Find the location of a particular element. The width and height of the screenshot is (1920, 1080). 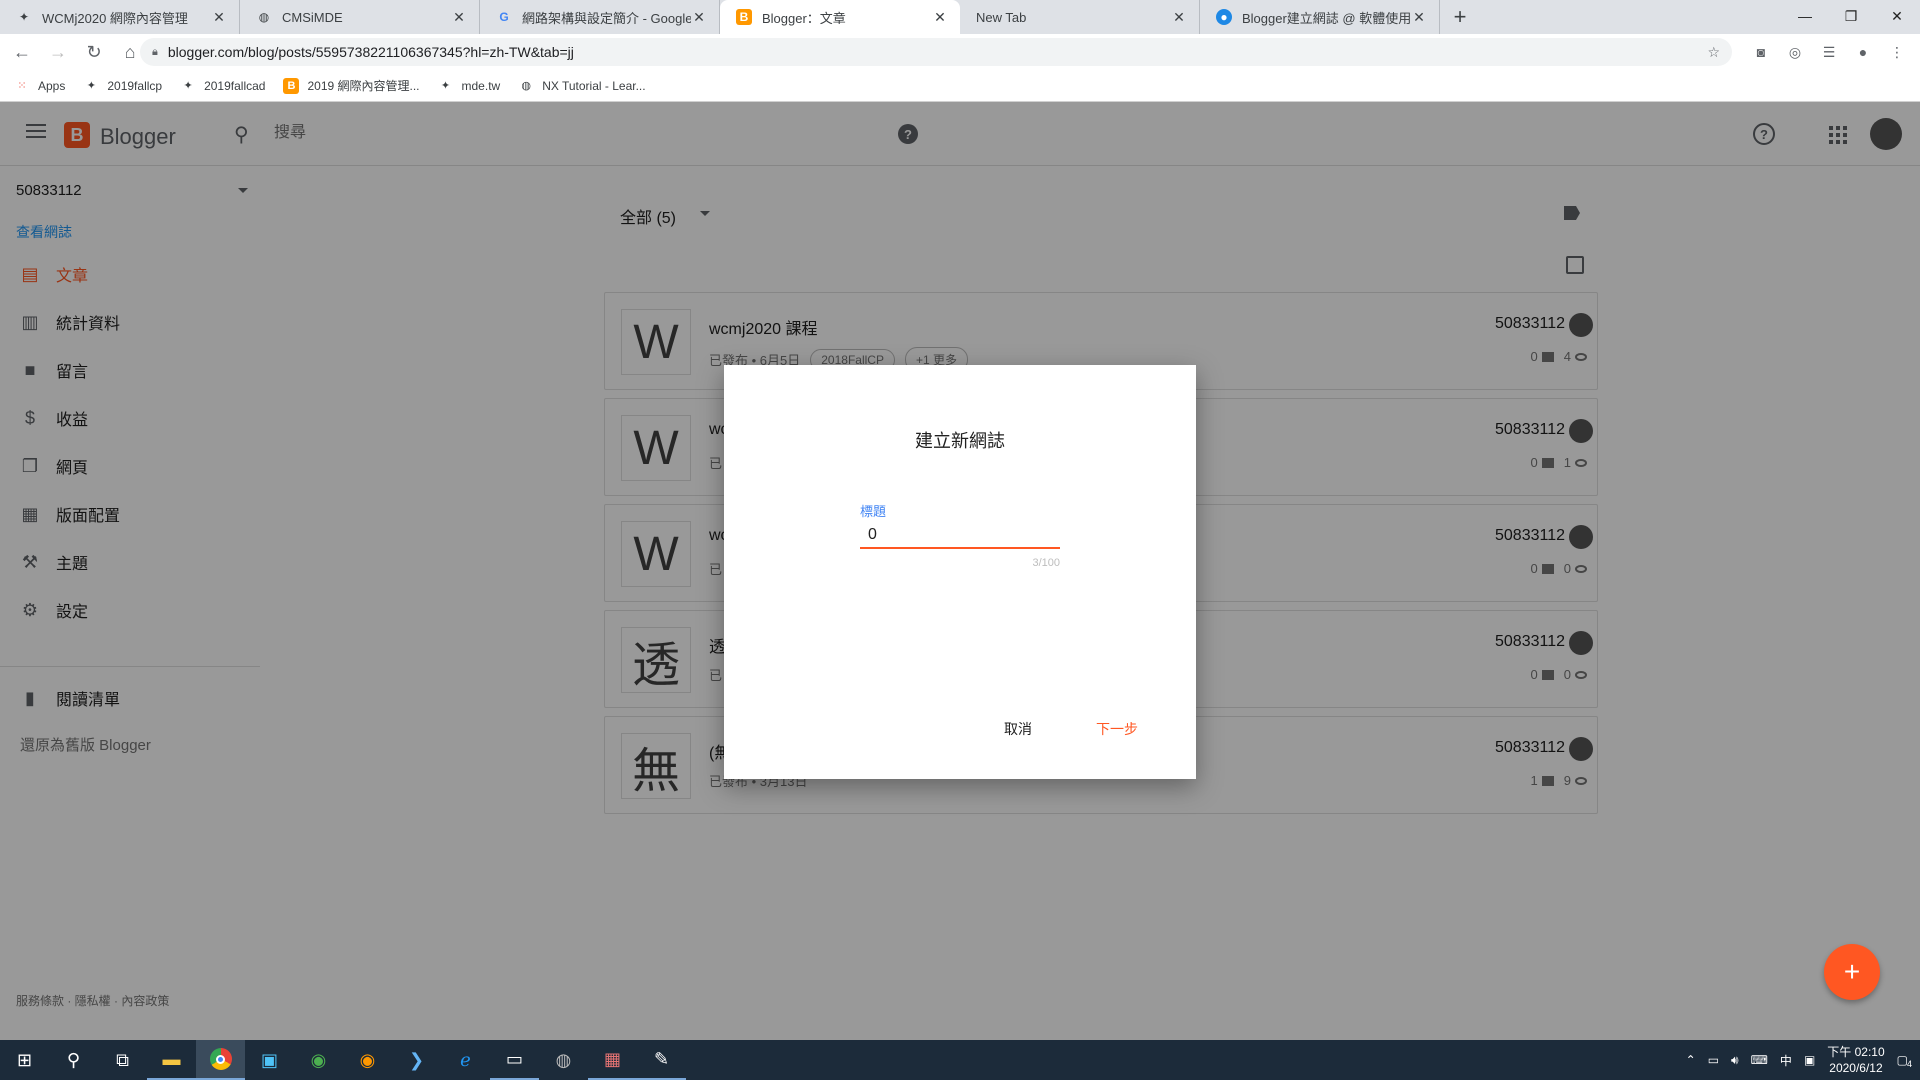

browser-tab: ● Blogger建立網誌 @ 軟體使用教 ✕ is located at coordinates (1320, 17).